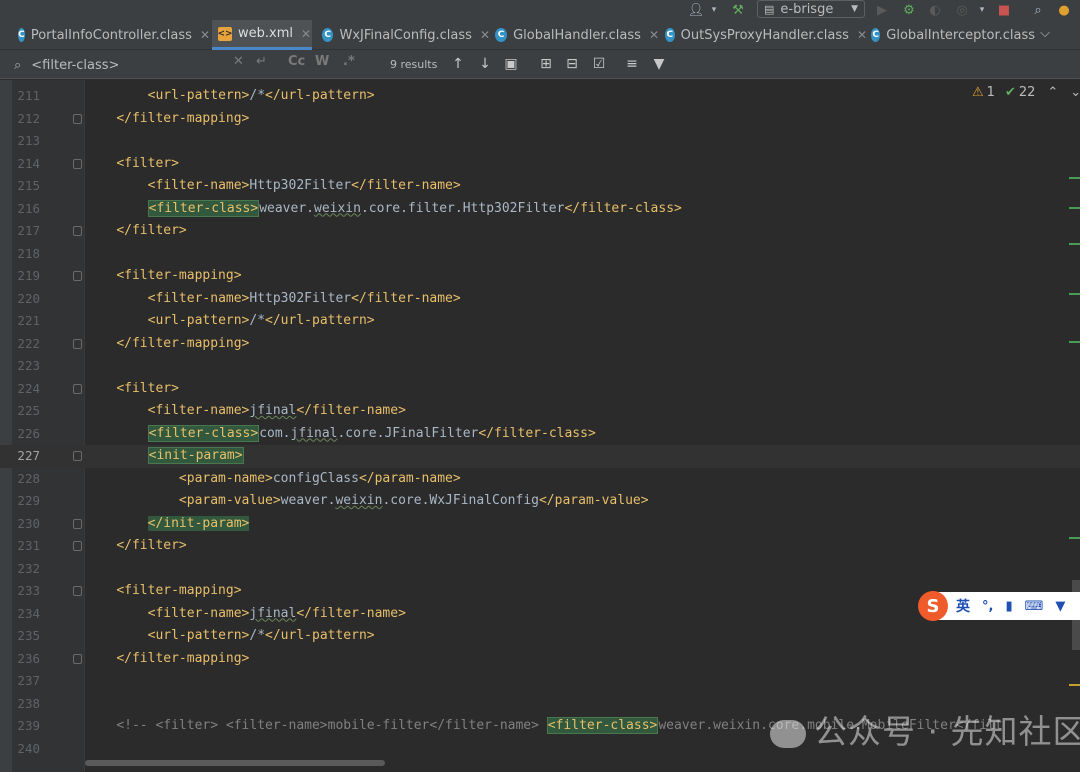 The height and width of the screenshot is (772, 1080). What do you see at coordinates (632, 64) in the screenshot?
I see `filter-lines-icon: ≡` at bounding box center [632, 64].